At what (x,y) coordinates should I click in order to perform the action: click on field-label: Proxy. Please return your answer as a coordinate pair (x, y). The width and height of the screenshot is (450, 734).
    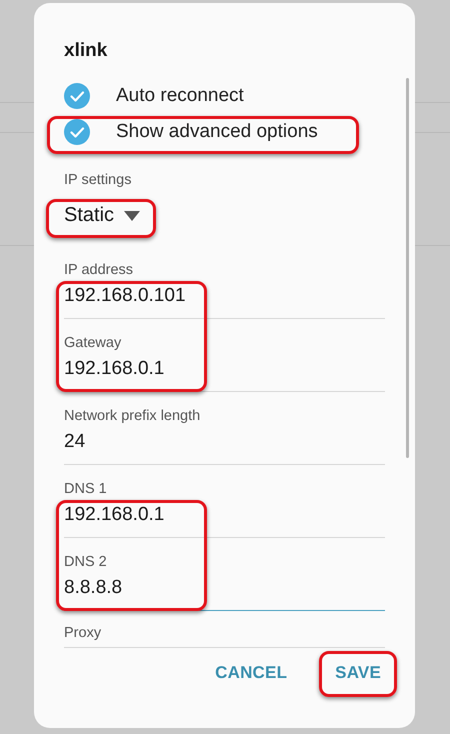
    Looking at the image, I should click on (83, 633).